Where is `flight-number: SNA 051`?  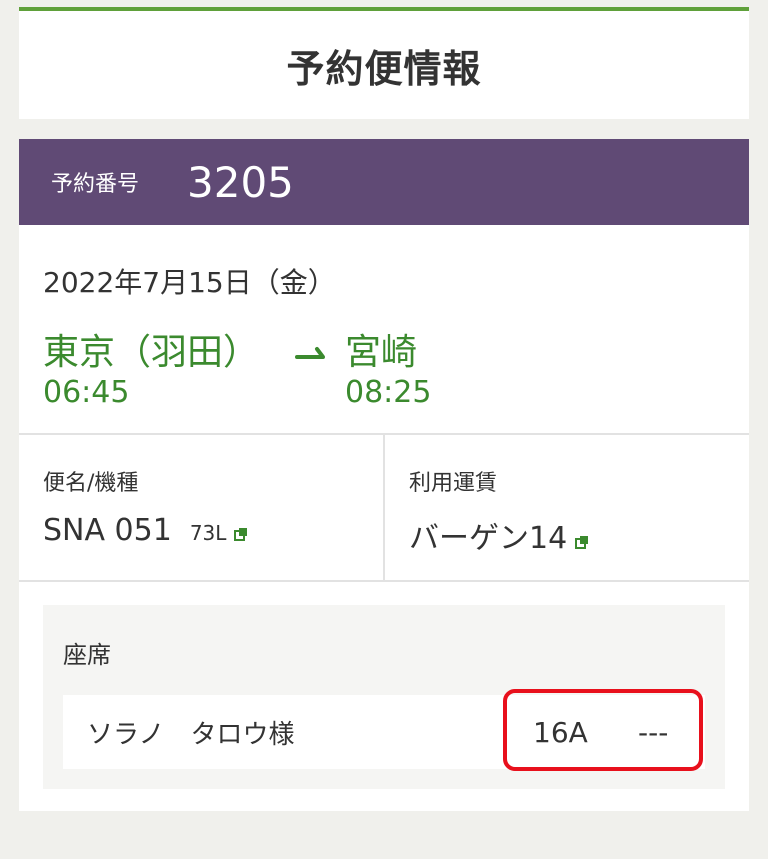
flight-number: SNA 051 is located at coordinates (107, 530).